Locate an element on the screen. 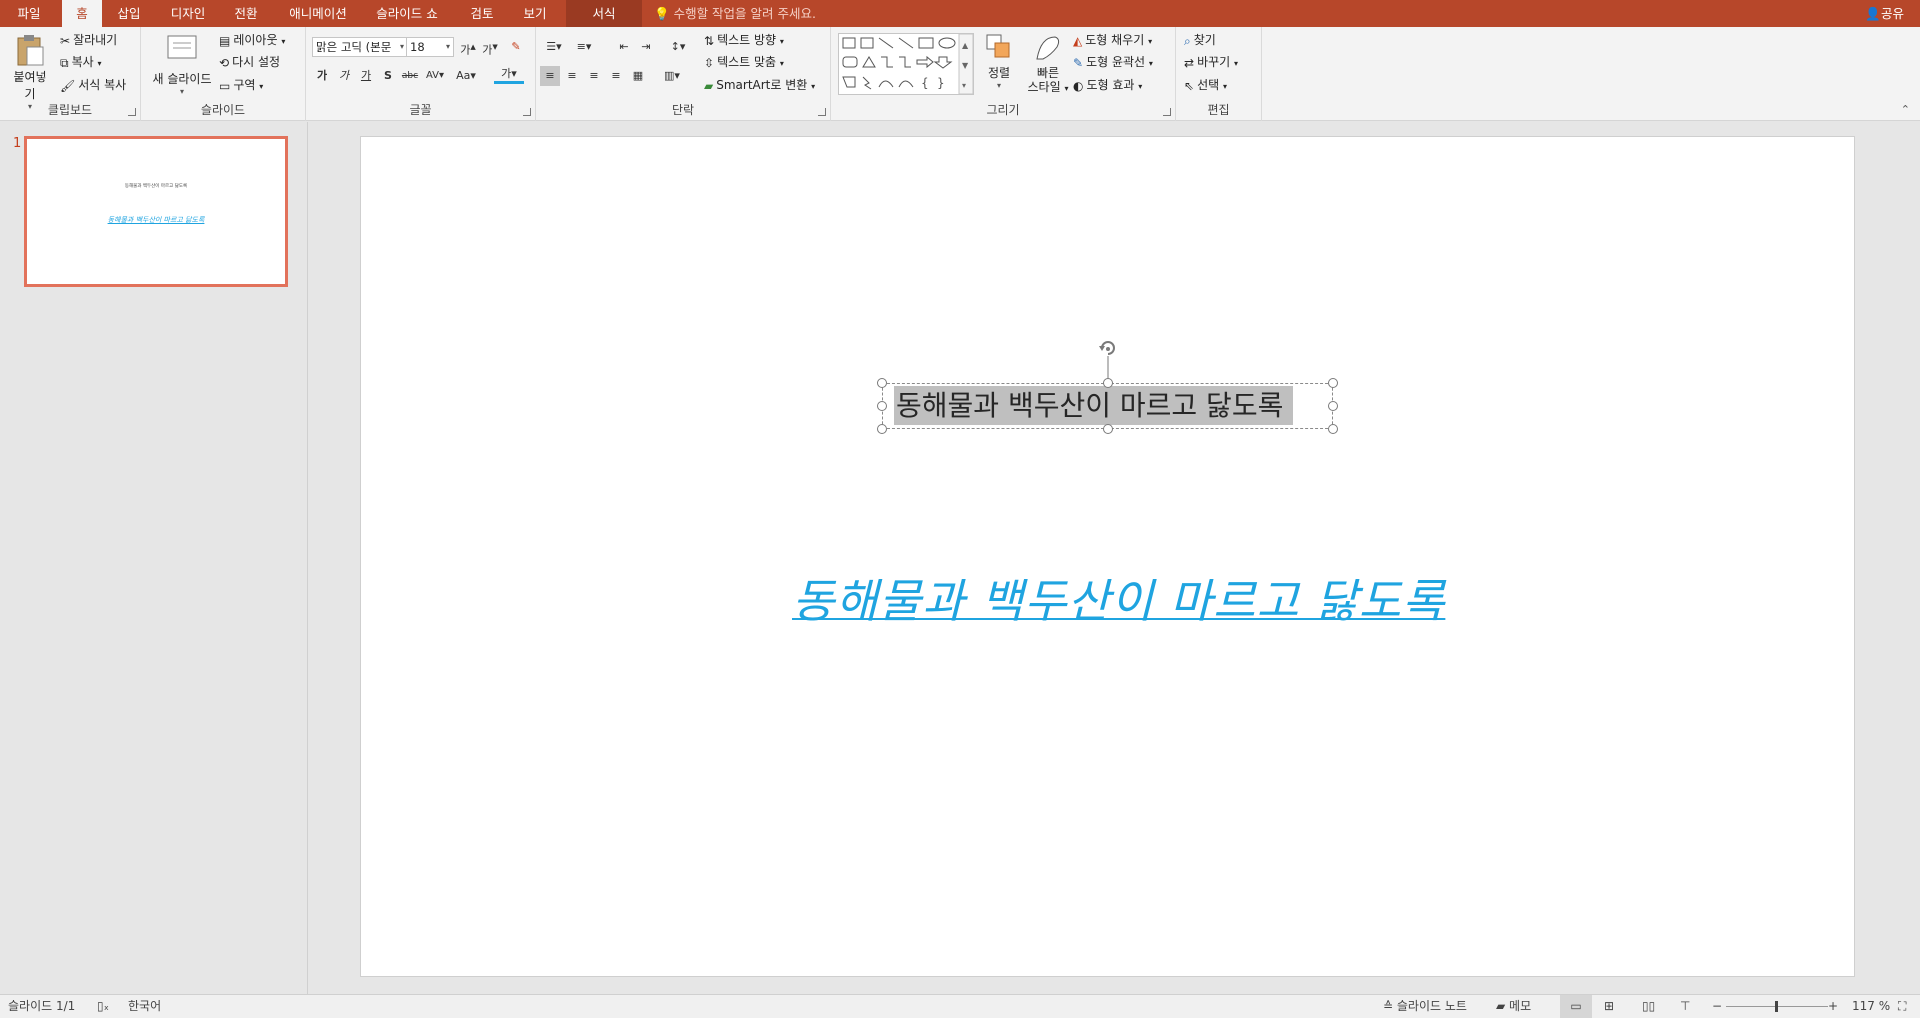 Image resolution: width=1920 pixels, height=1018 pixels. resize-handle-s is located at coordinates (1108, 429).